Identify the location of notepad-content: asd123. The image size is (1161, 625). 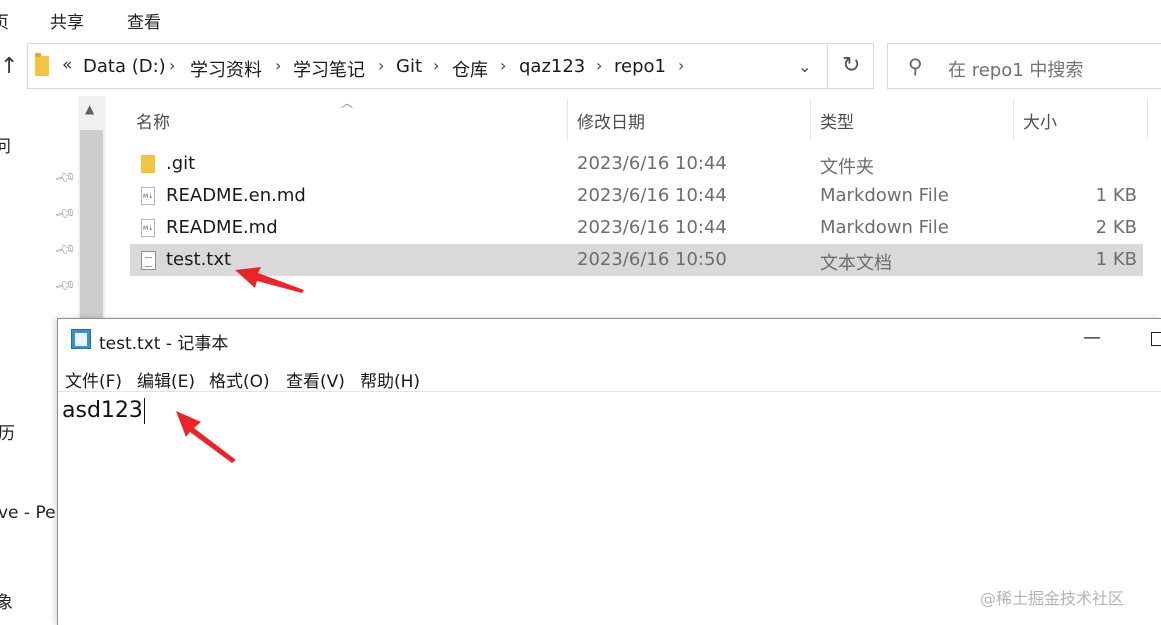
(102, 410).